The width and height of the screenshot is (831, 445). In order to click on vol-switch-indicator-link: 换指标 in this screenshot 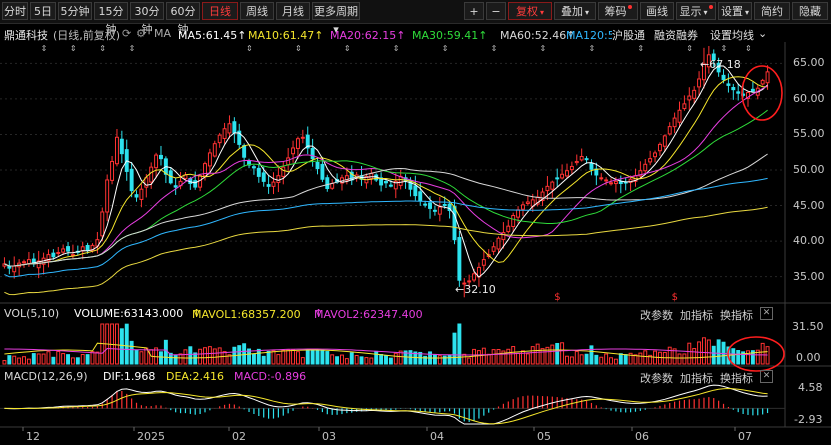, I will do `click(736, 315)`.